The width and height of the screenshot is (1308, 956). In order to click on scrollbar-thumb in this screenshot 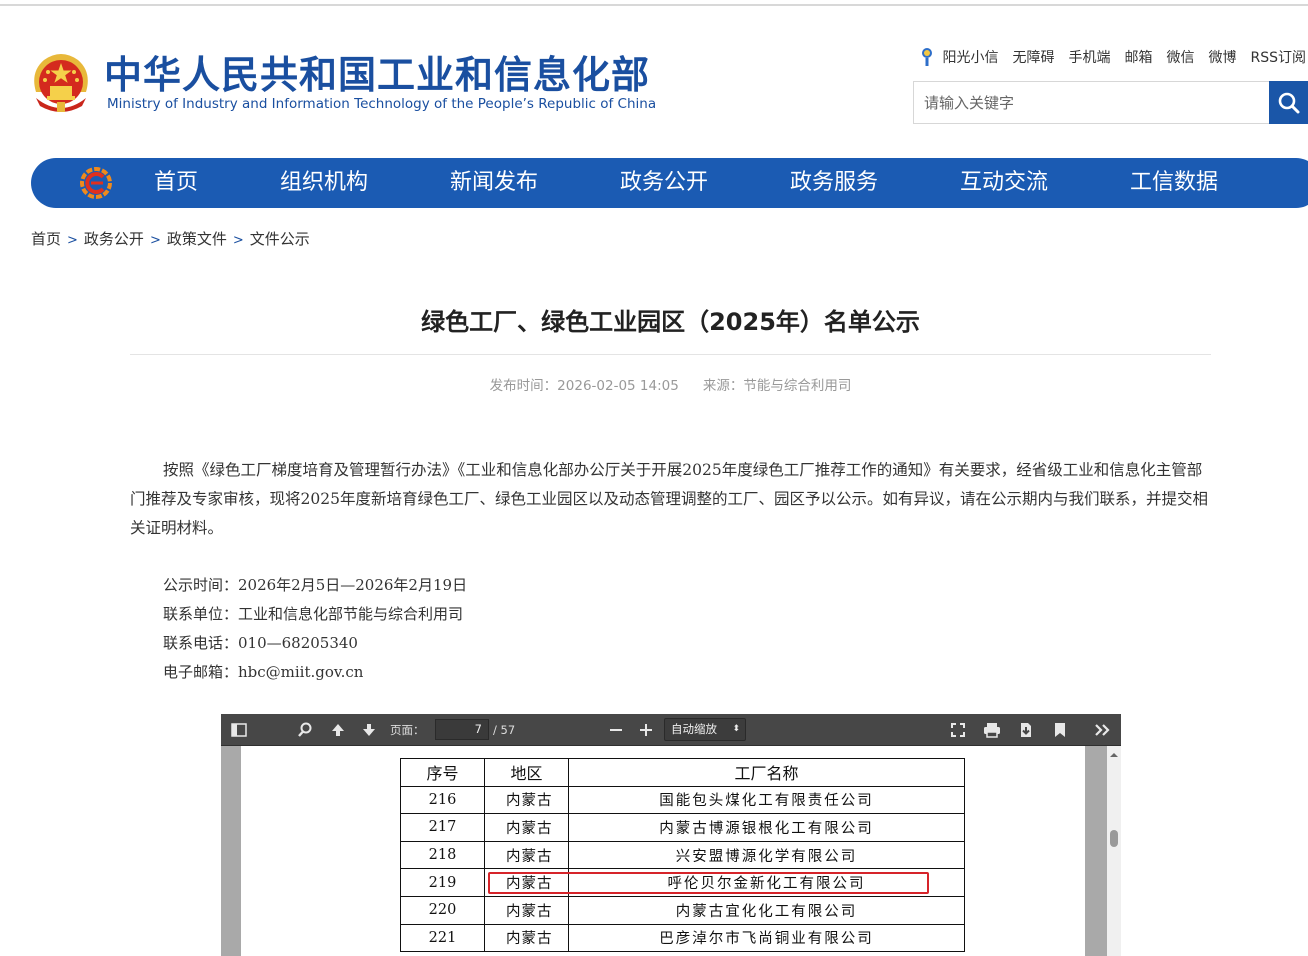, I will do `click(1114, 838)`.